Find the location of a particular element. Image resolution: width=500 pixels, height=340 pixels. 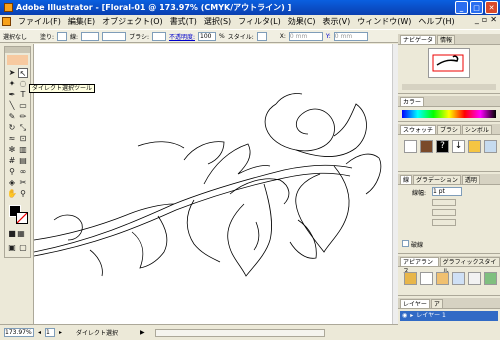

magic-wand-icon: ✦ is located at coordinates (12, 84).